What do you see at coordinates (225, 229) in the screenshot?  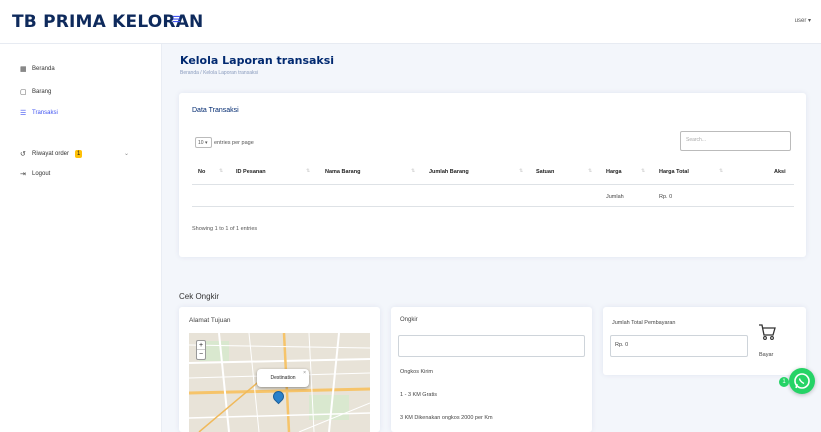 I see `table-info: Showing 1 to 1 of 1 entries` at bounding box center [225, 229].